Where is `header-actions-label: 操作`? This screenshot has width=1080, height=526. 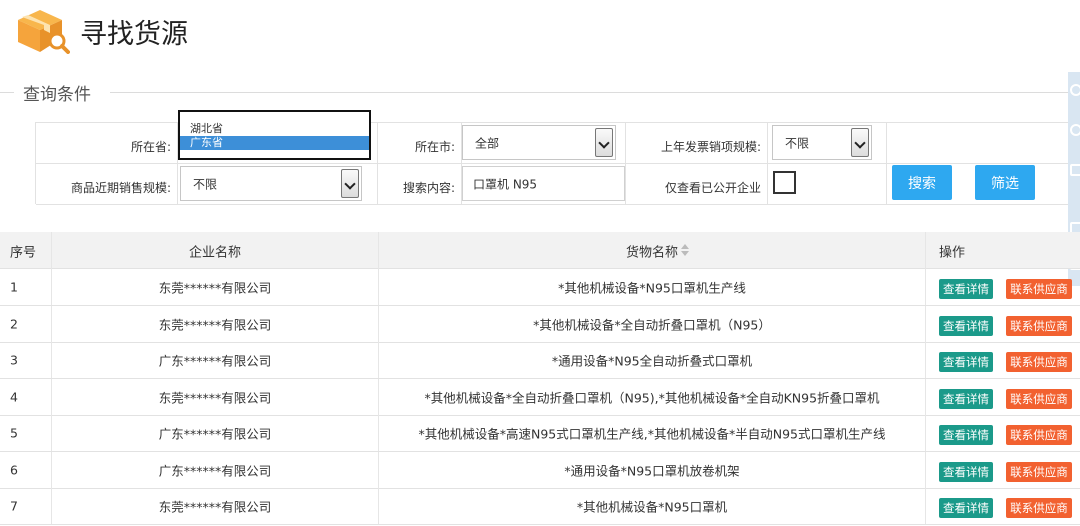
header-actions-label: 操作 is located at coordinates (952, 252).